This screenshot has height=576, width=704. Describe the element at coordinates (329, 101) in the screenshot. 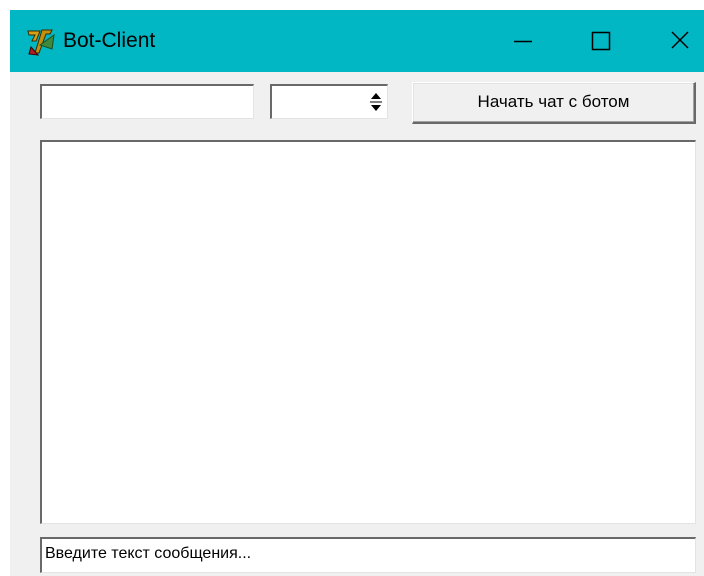

I see `port-spin-edit` at that location.